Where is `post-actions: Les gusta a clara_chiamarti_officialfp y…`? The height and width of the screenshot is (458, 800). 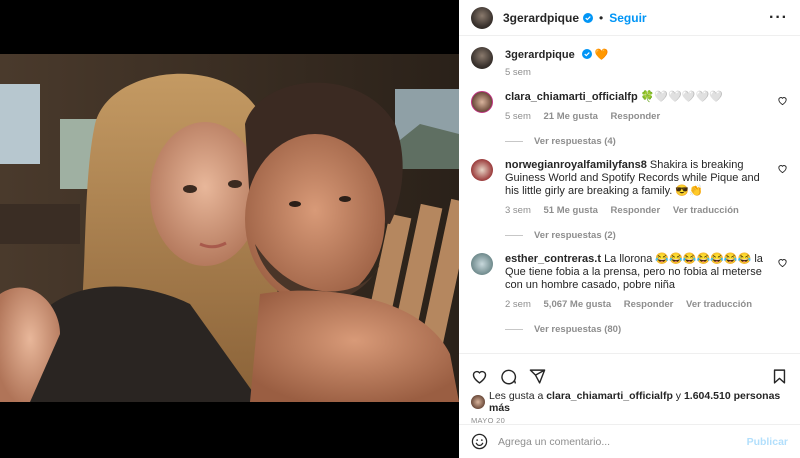 post-actions: Les gusta a clara_chiamarti_officialfp y… is located at coordinates (629, 405).